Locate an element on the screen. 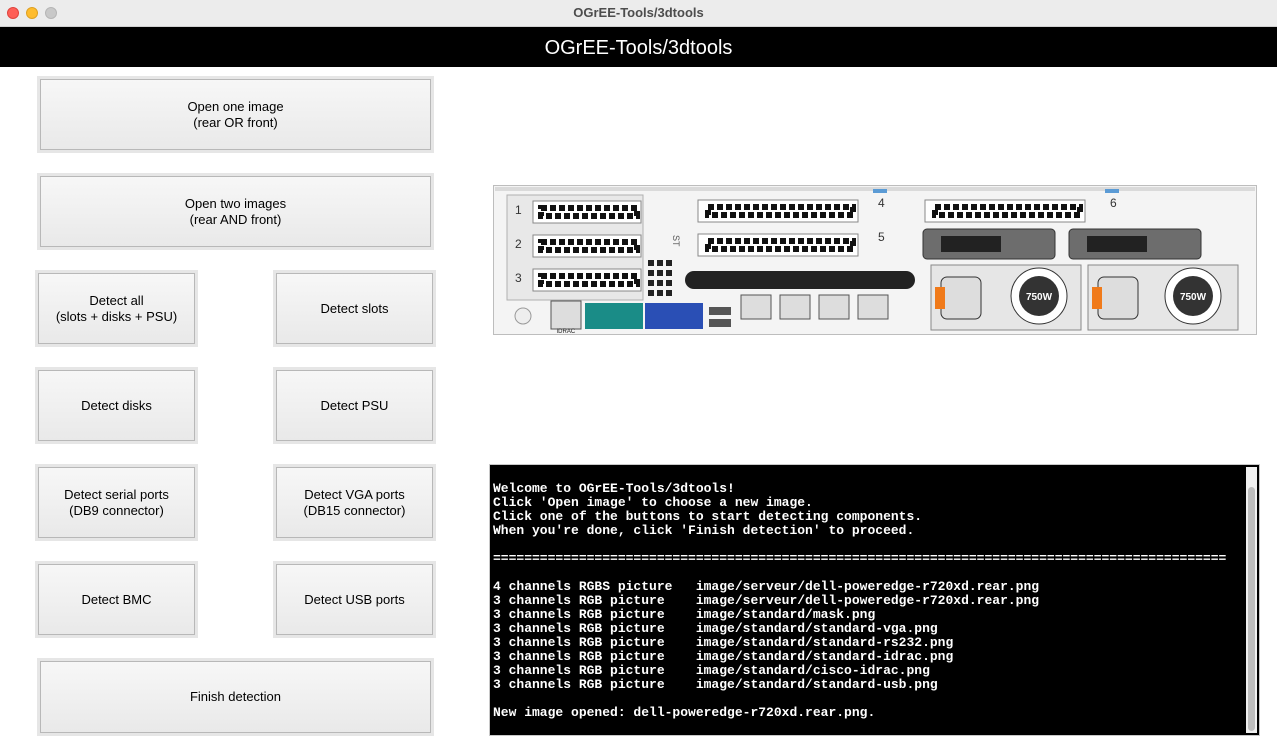 This screenshot has width=1277, height=746. detect-usb-ports-button: Detect USB ports is located at coordinates (354, 599).